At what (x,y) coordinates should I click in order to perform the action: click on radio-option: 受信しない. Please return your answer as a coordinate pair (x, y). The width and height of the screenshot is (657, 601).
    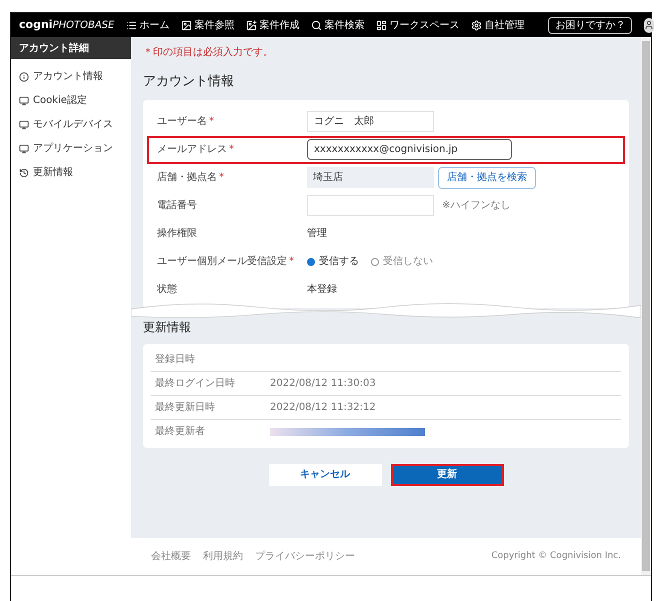
    Looking at the image, I should click on (402, 261).